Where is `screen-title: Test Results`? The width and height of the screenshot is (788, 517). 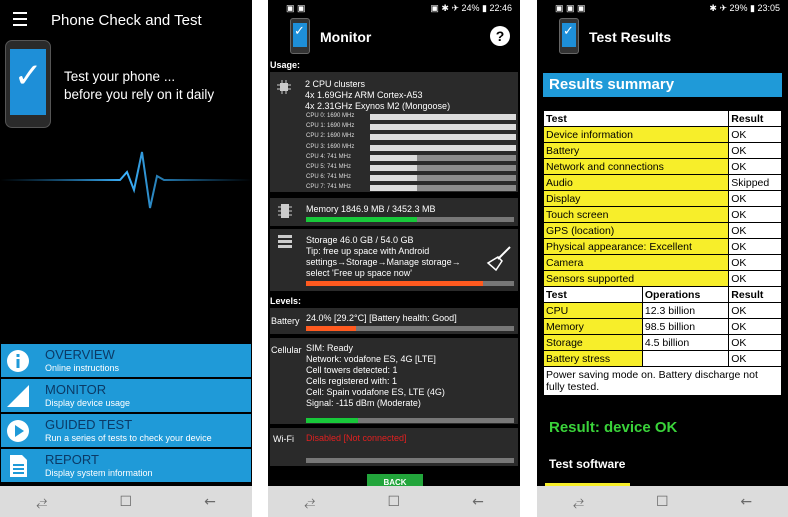
screen-title: Test Results is located at coordinates (630, 37).